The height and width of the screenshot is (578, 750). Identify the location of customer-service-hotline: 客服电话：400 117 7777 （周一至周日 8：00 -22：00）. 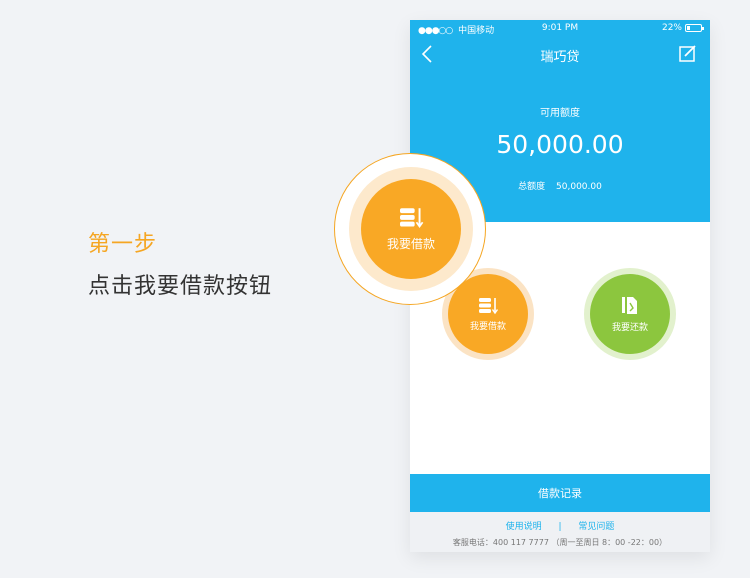
(560, 542).